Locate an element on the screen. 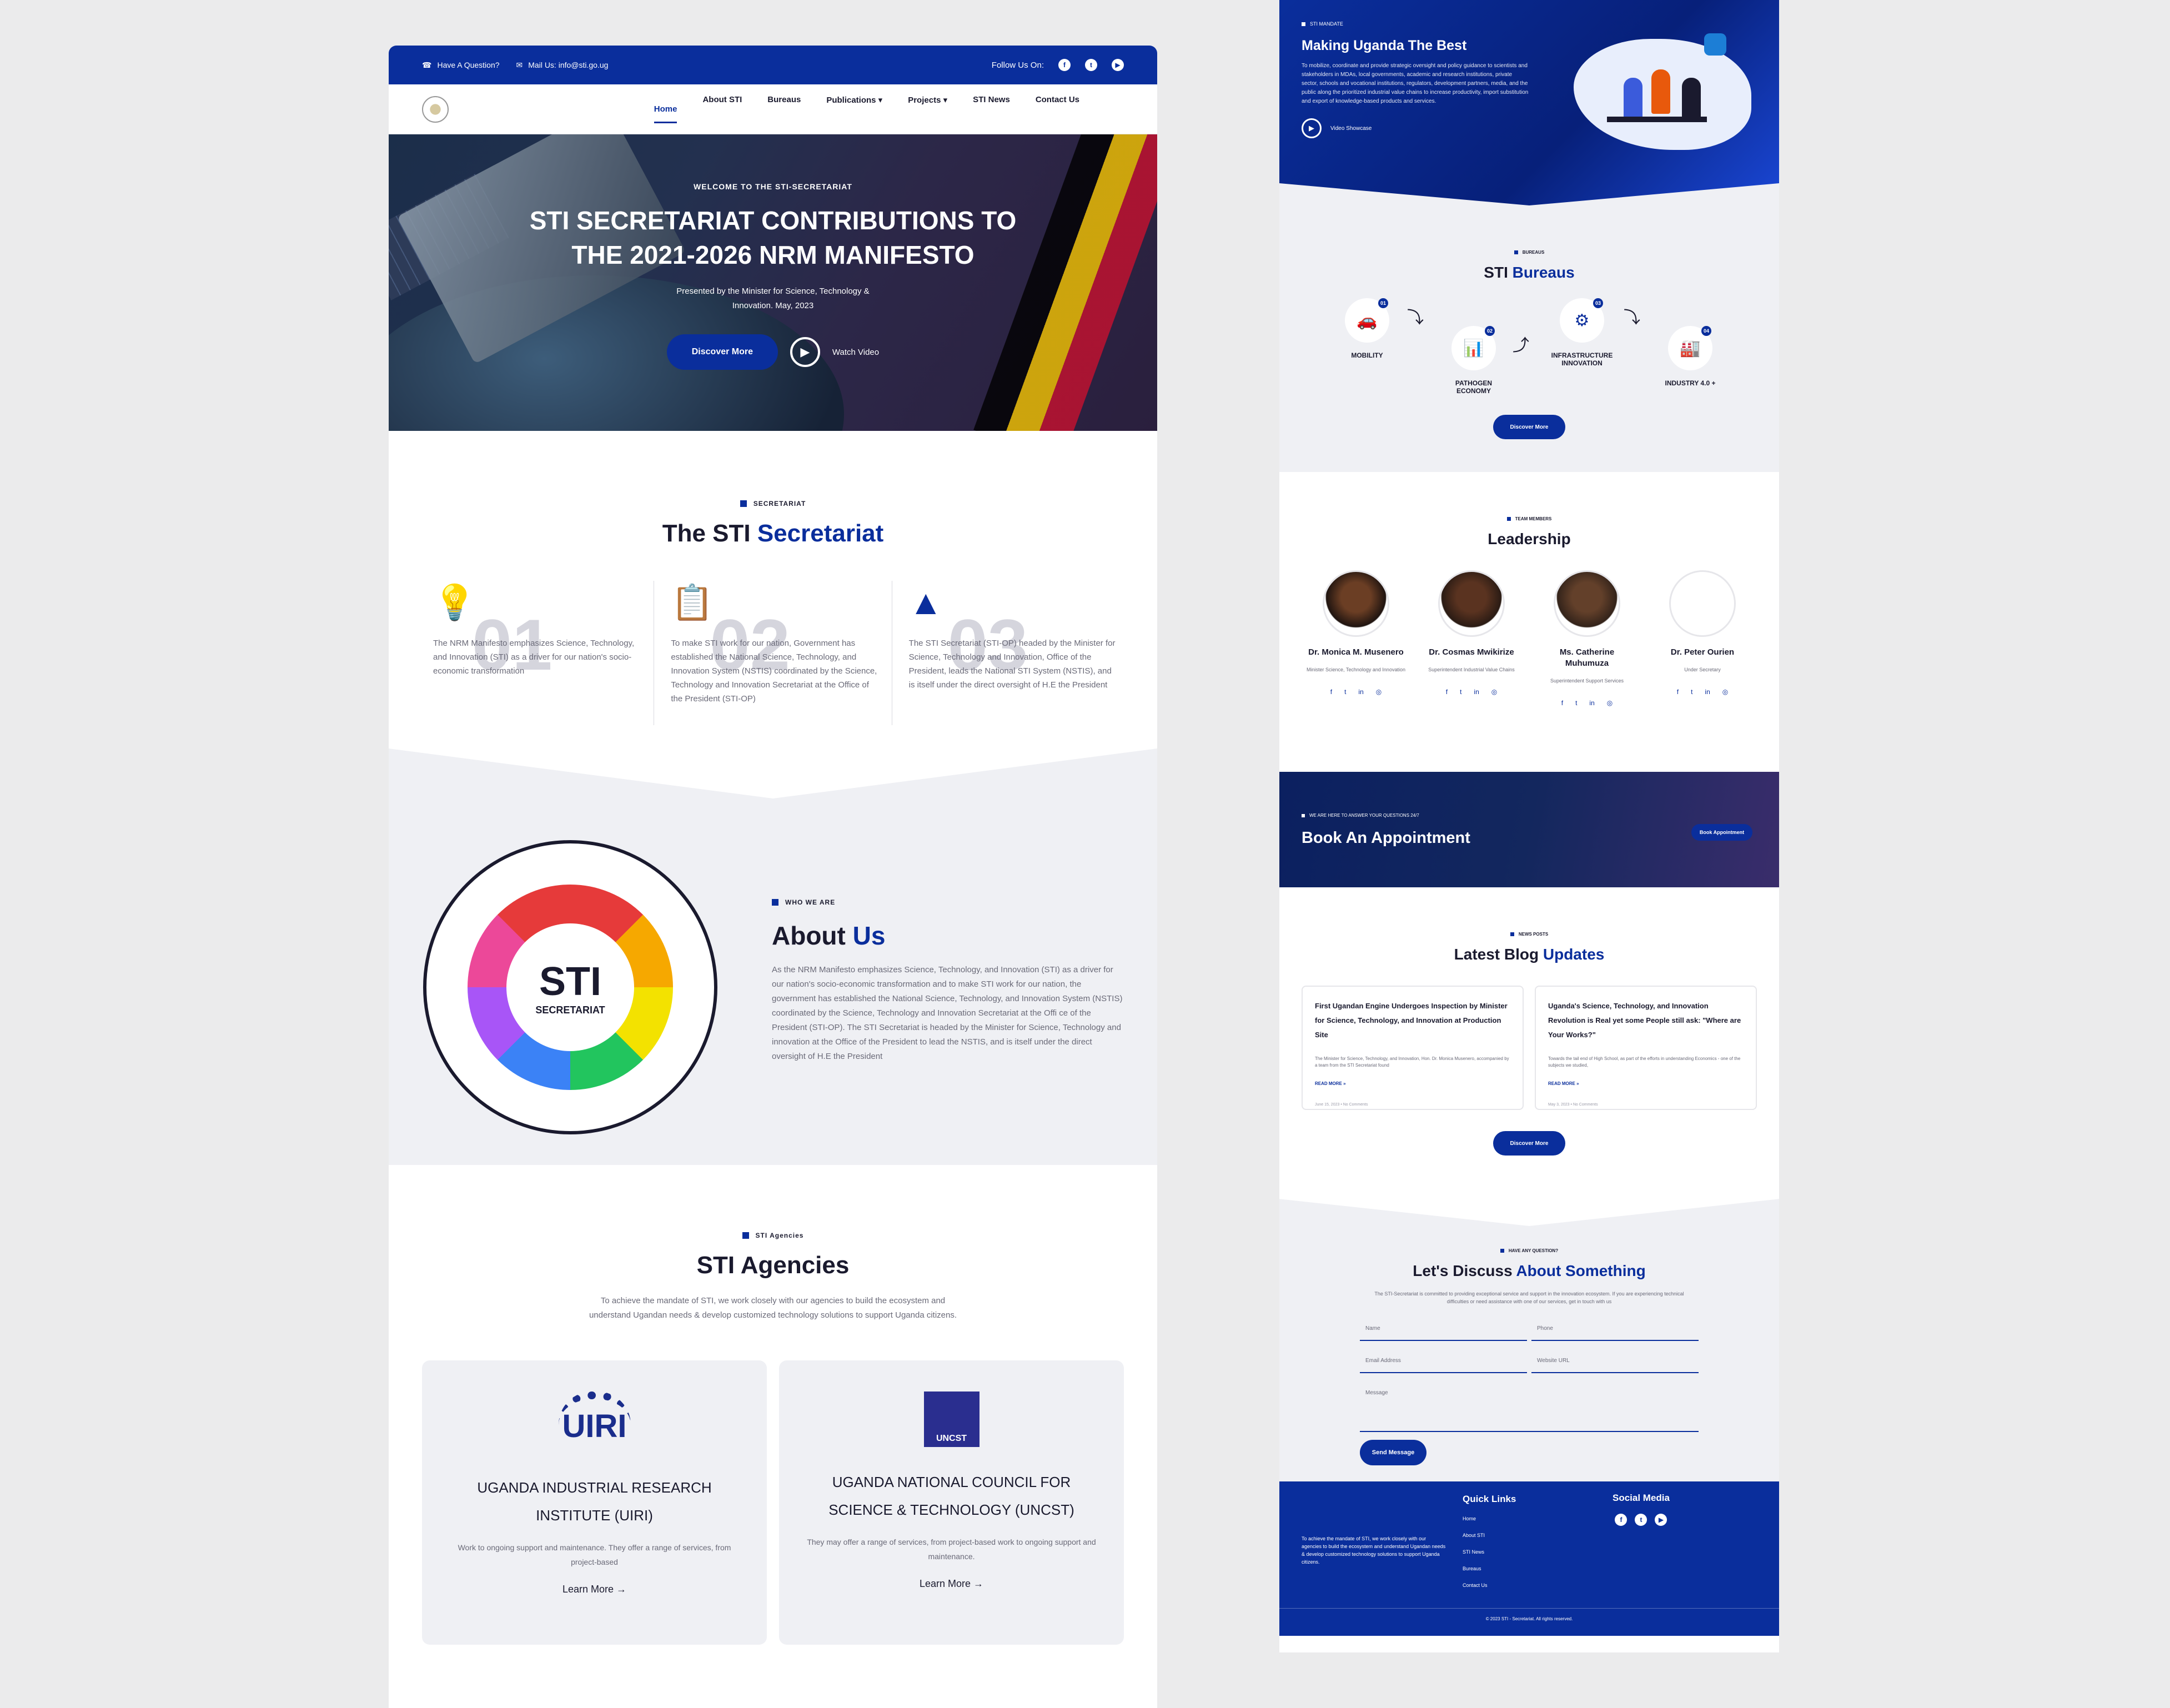 Image resolution: width=2170 pixels, height=1708 pixels. send-message-button: Send Message is located at coordinates (1393, 1452).